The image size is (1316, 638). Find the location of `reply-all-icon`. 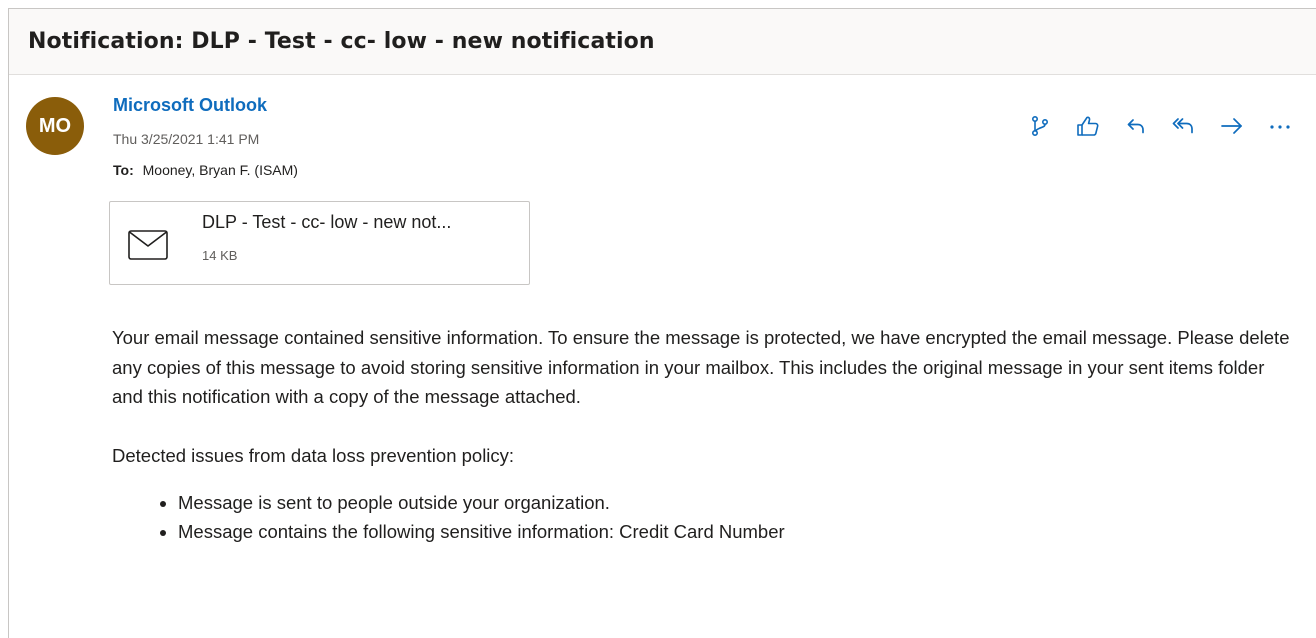

reply-all-icon is located at coordinates (1182, 126).